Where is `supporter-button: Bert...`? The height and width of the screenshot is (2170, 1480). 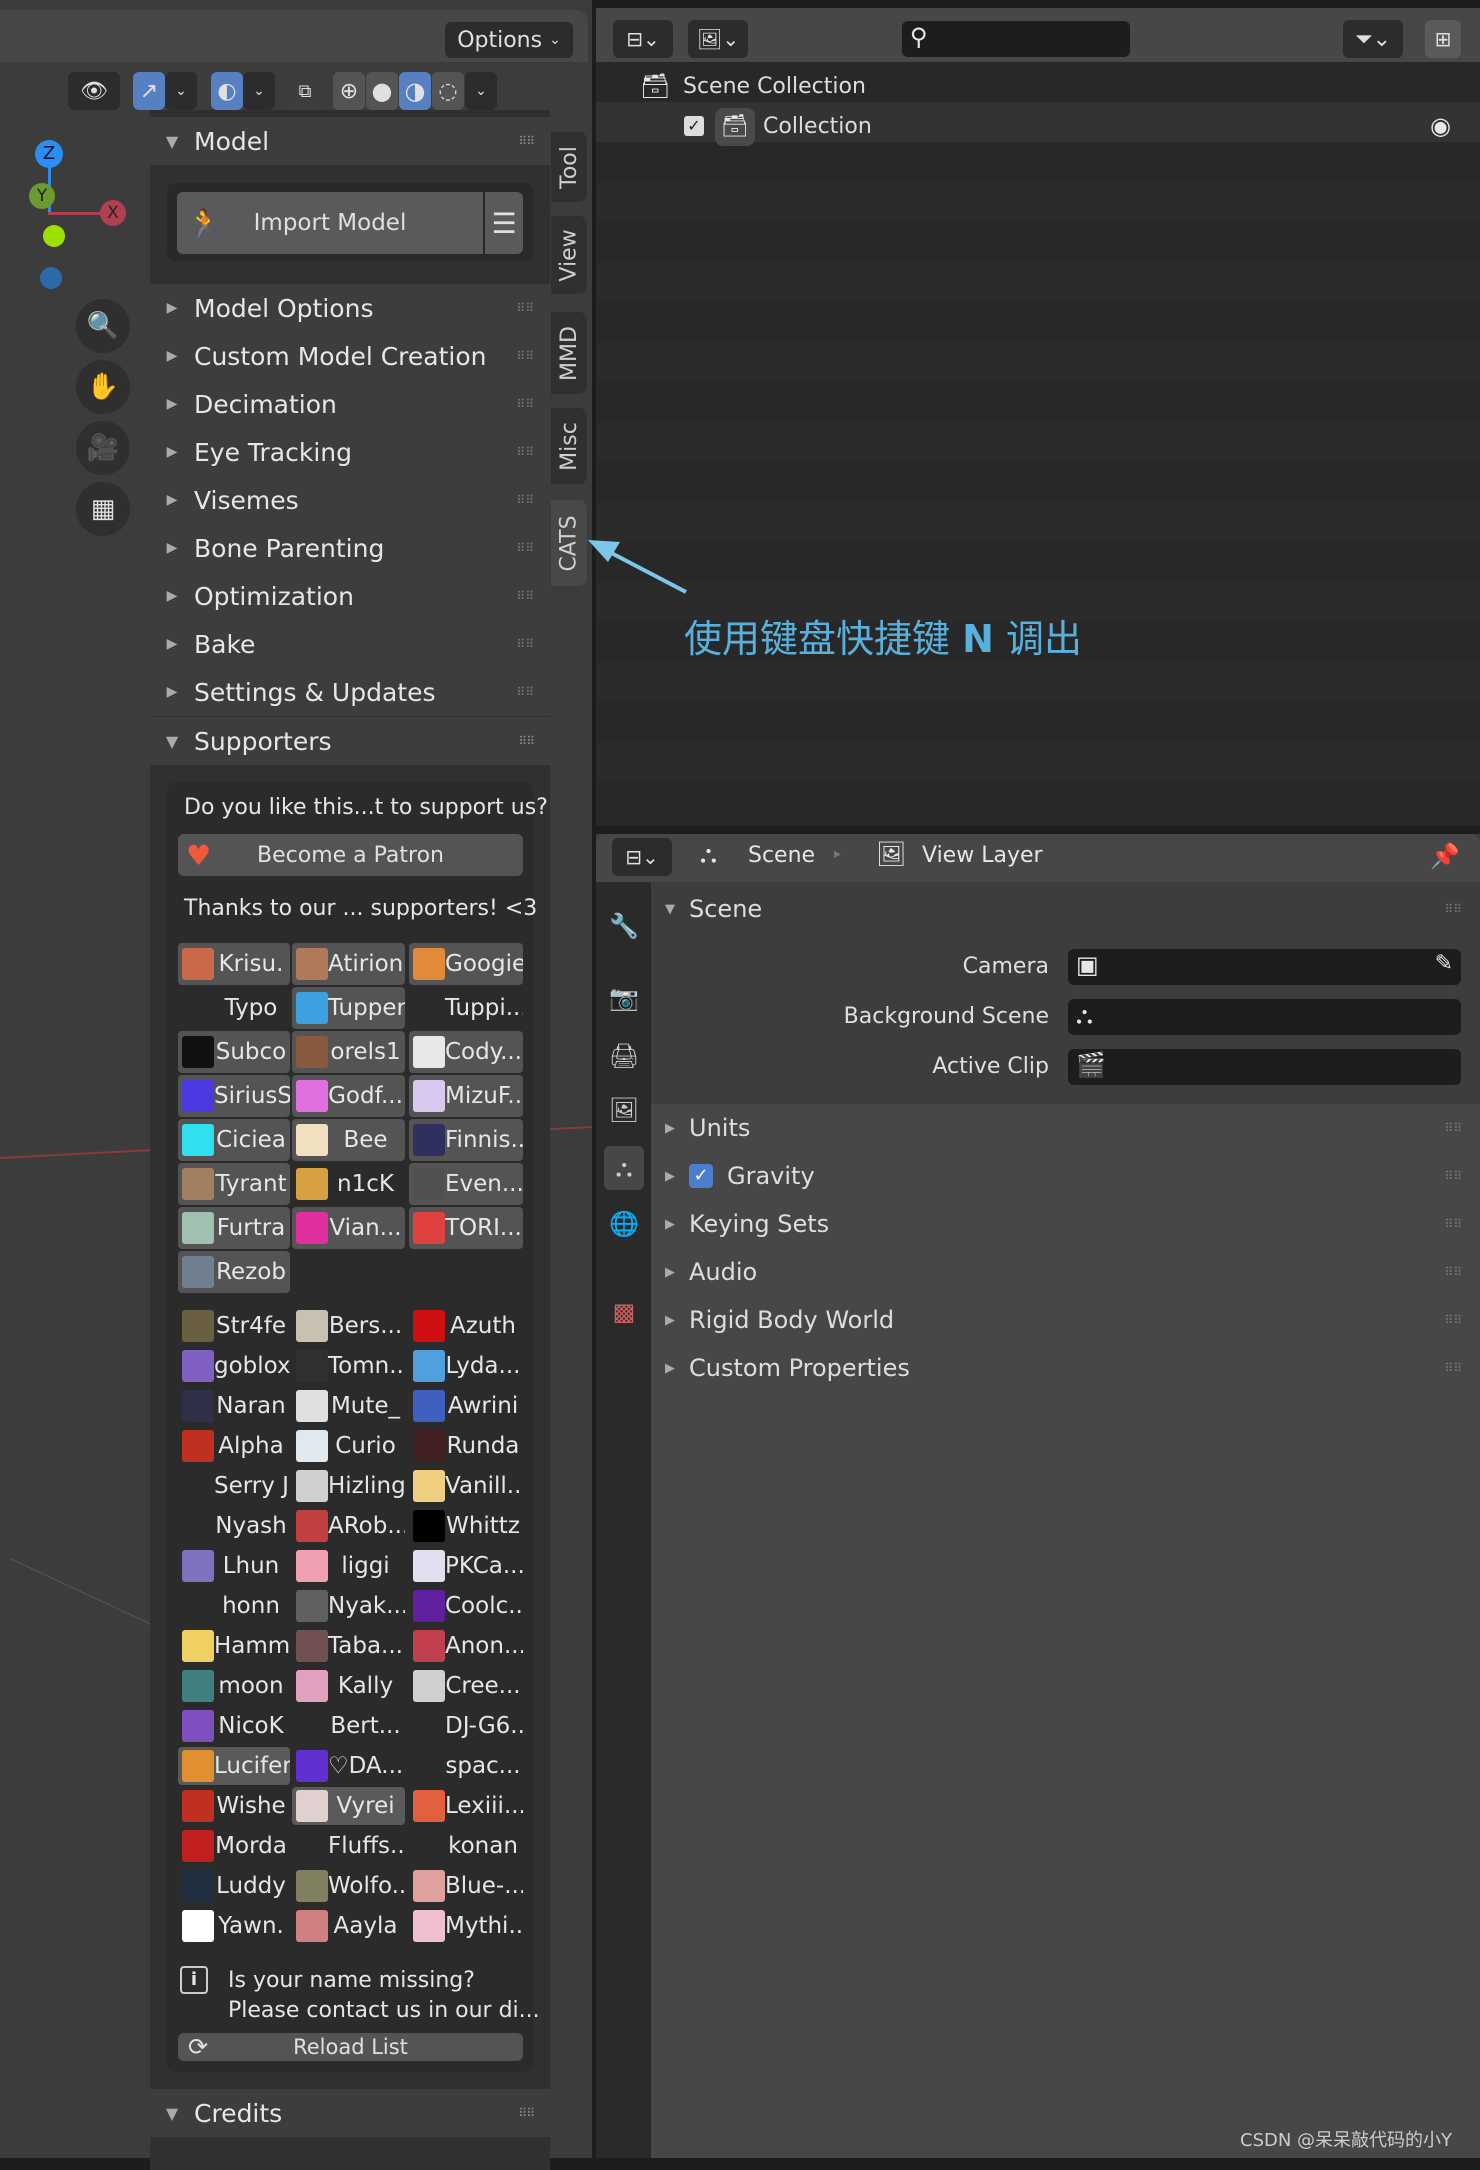
supporter-button: Bert... is located at coordinates (348, 1726).